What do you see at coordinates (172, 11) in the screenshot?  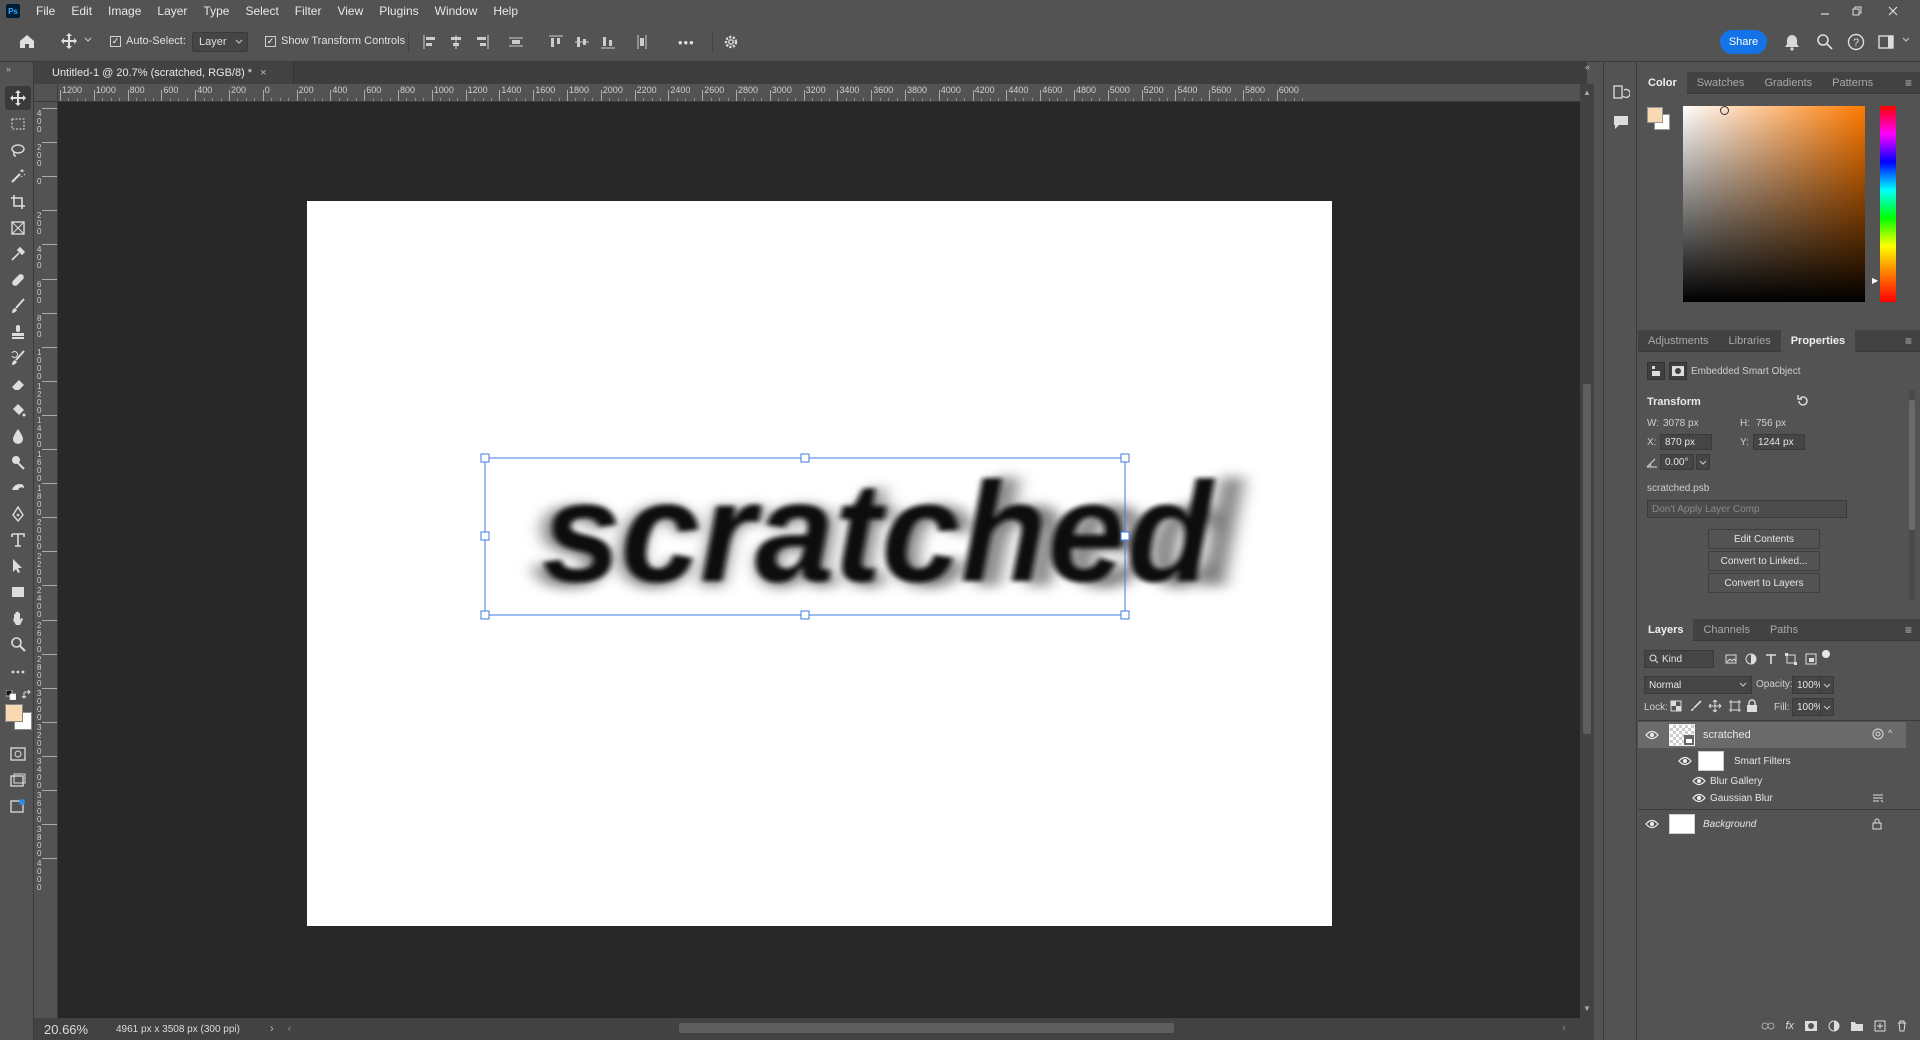 I see `menu-layer: Layer` at bounding box center [172, 11].